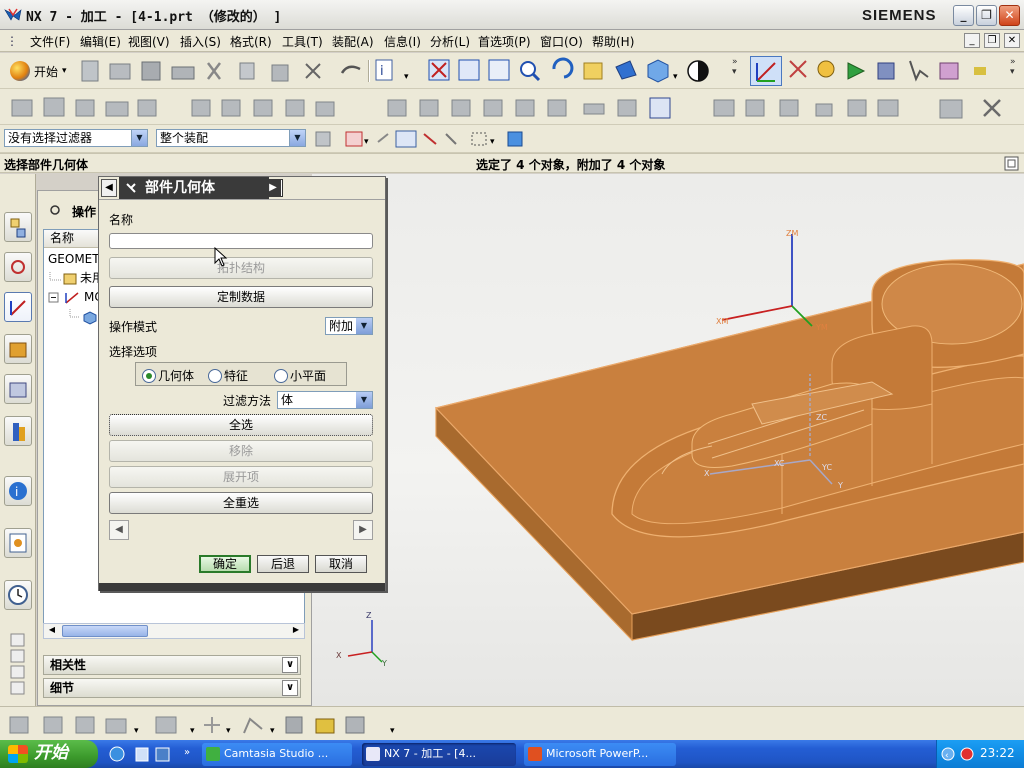 The height and width of the screenshot is (768, 1024). What do you see at coordinates (353, 41) in the screenshot?
I see `menu-assembly: 装配(A)` at bounding box center [353, 41].